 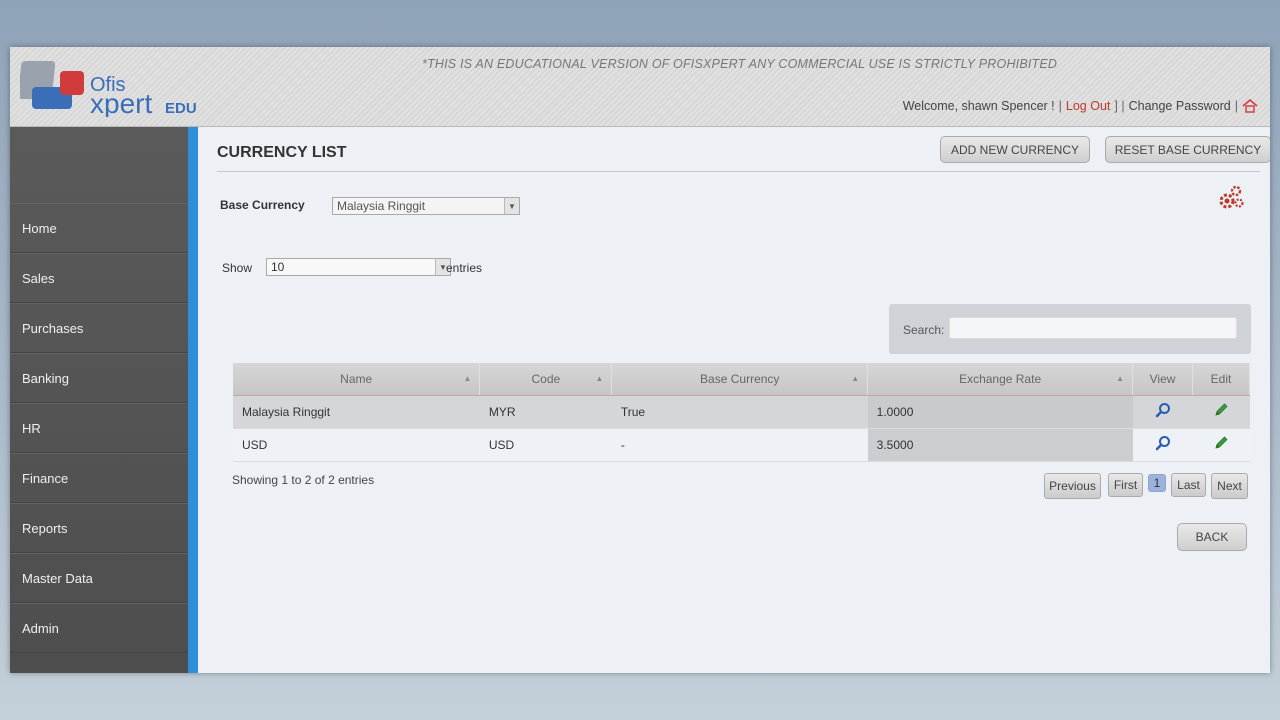 What do you see at coordinates (99, 578) in the screenshot?
I see `sidebar-item-master-data: Master Data` at bounding box center [99, 578].